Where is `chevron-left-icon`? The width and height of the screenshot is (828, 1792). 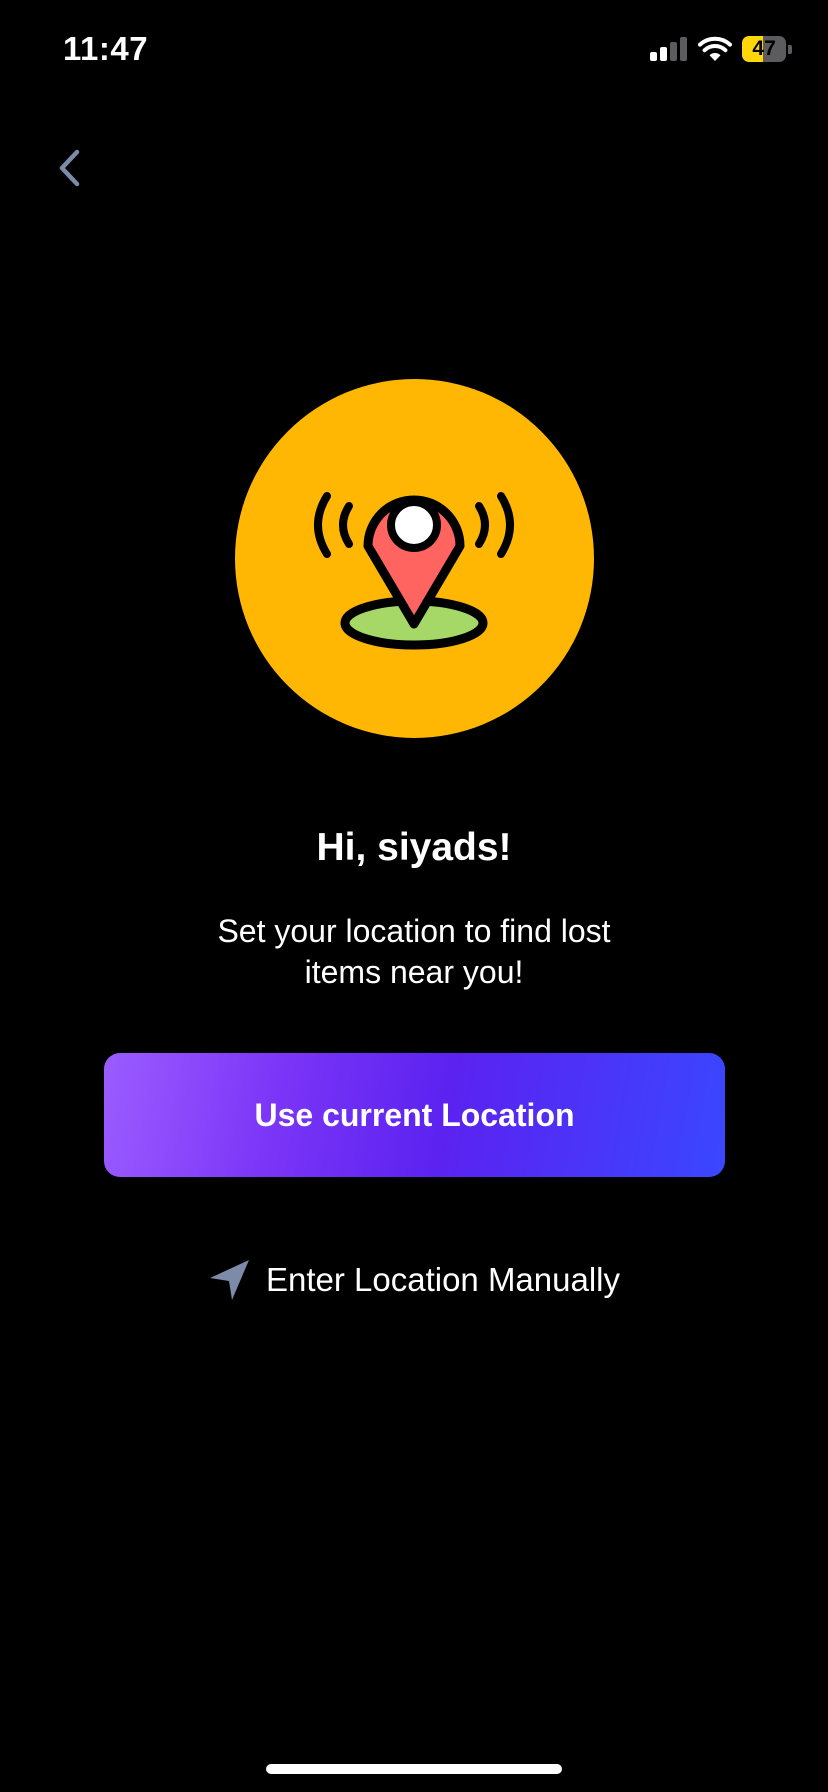
chevron-left-icon is located at coordinates (69, 168).